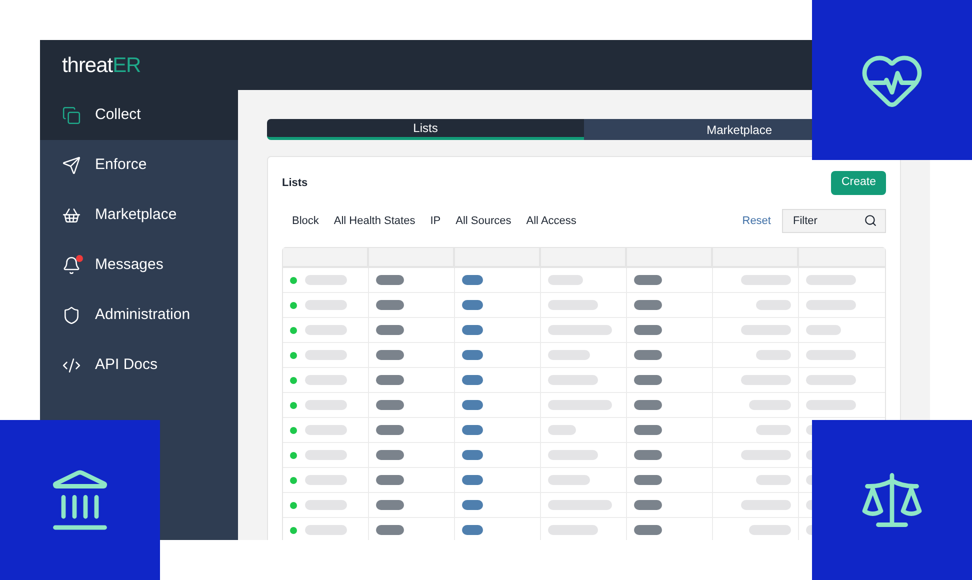 The width and height of the screenshot is (972, 580). What do you see at coordinates (551, 221) in the screenshot?
I see `filter-option: All Access` at bounding box center [551, 221].